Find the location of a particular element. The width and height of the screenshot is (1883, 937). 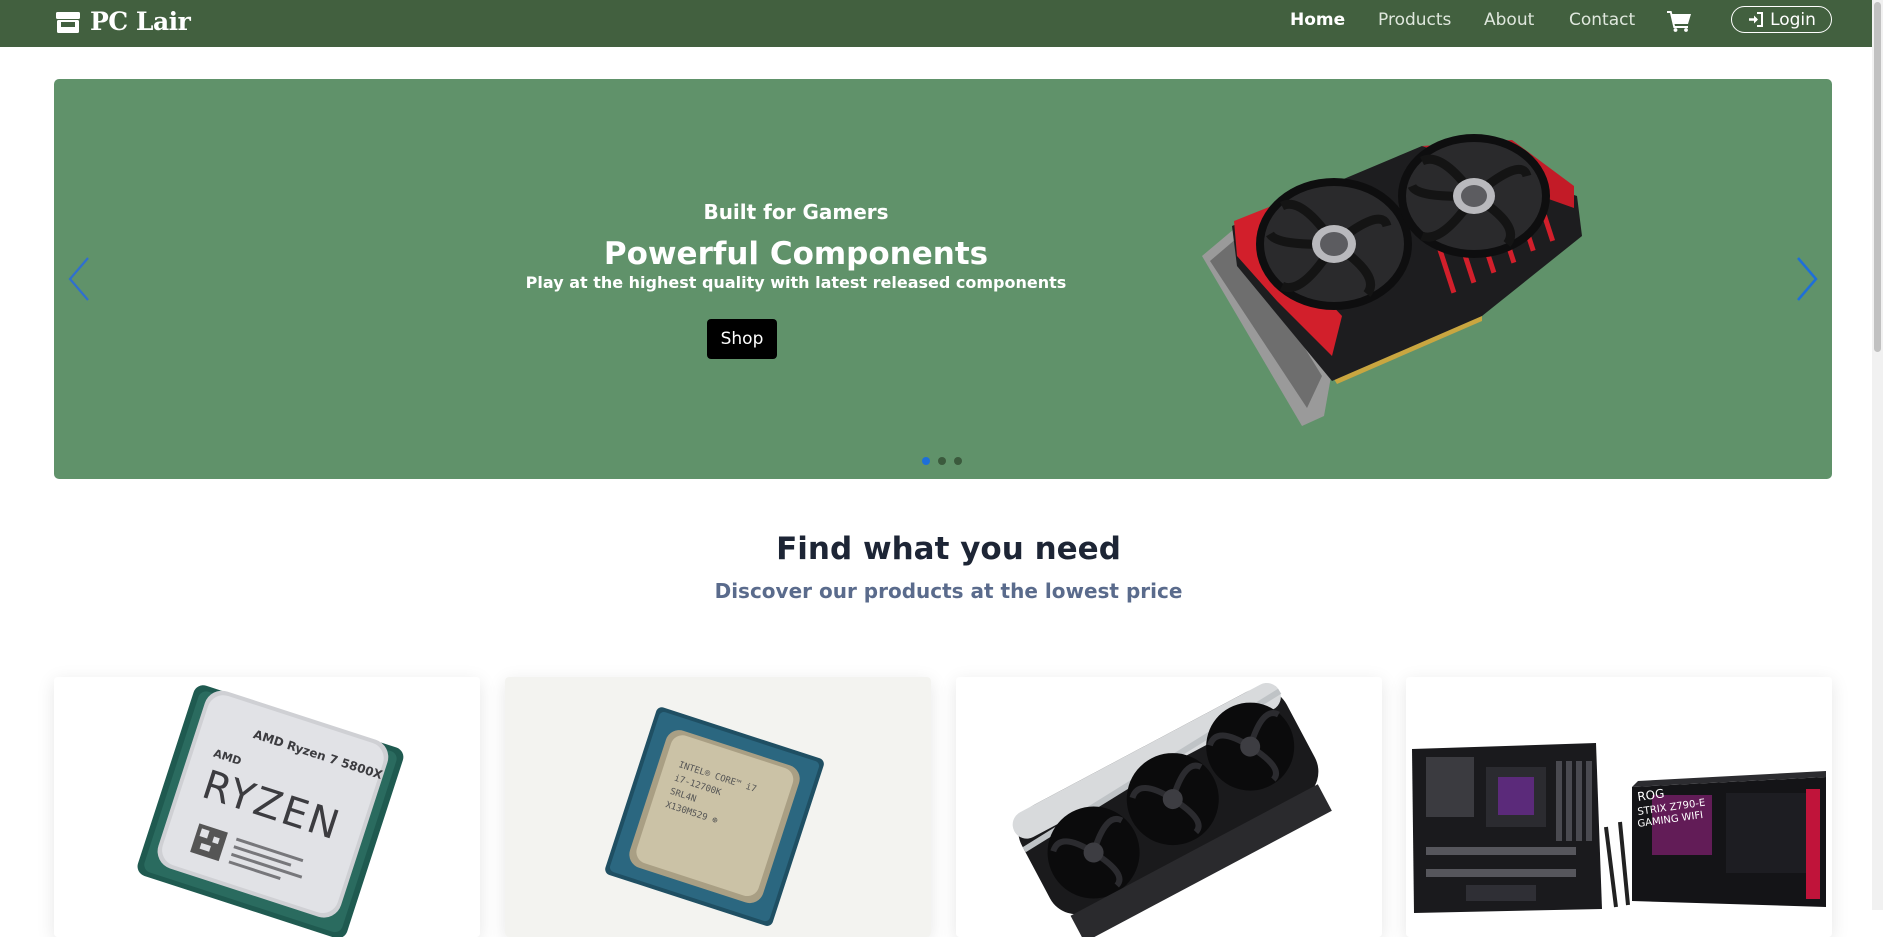

nav-link-contact: Contact is located at coordinates (1602, 20).